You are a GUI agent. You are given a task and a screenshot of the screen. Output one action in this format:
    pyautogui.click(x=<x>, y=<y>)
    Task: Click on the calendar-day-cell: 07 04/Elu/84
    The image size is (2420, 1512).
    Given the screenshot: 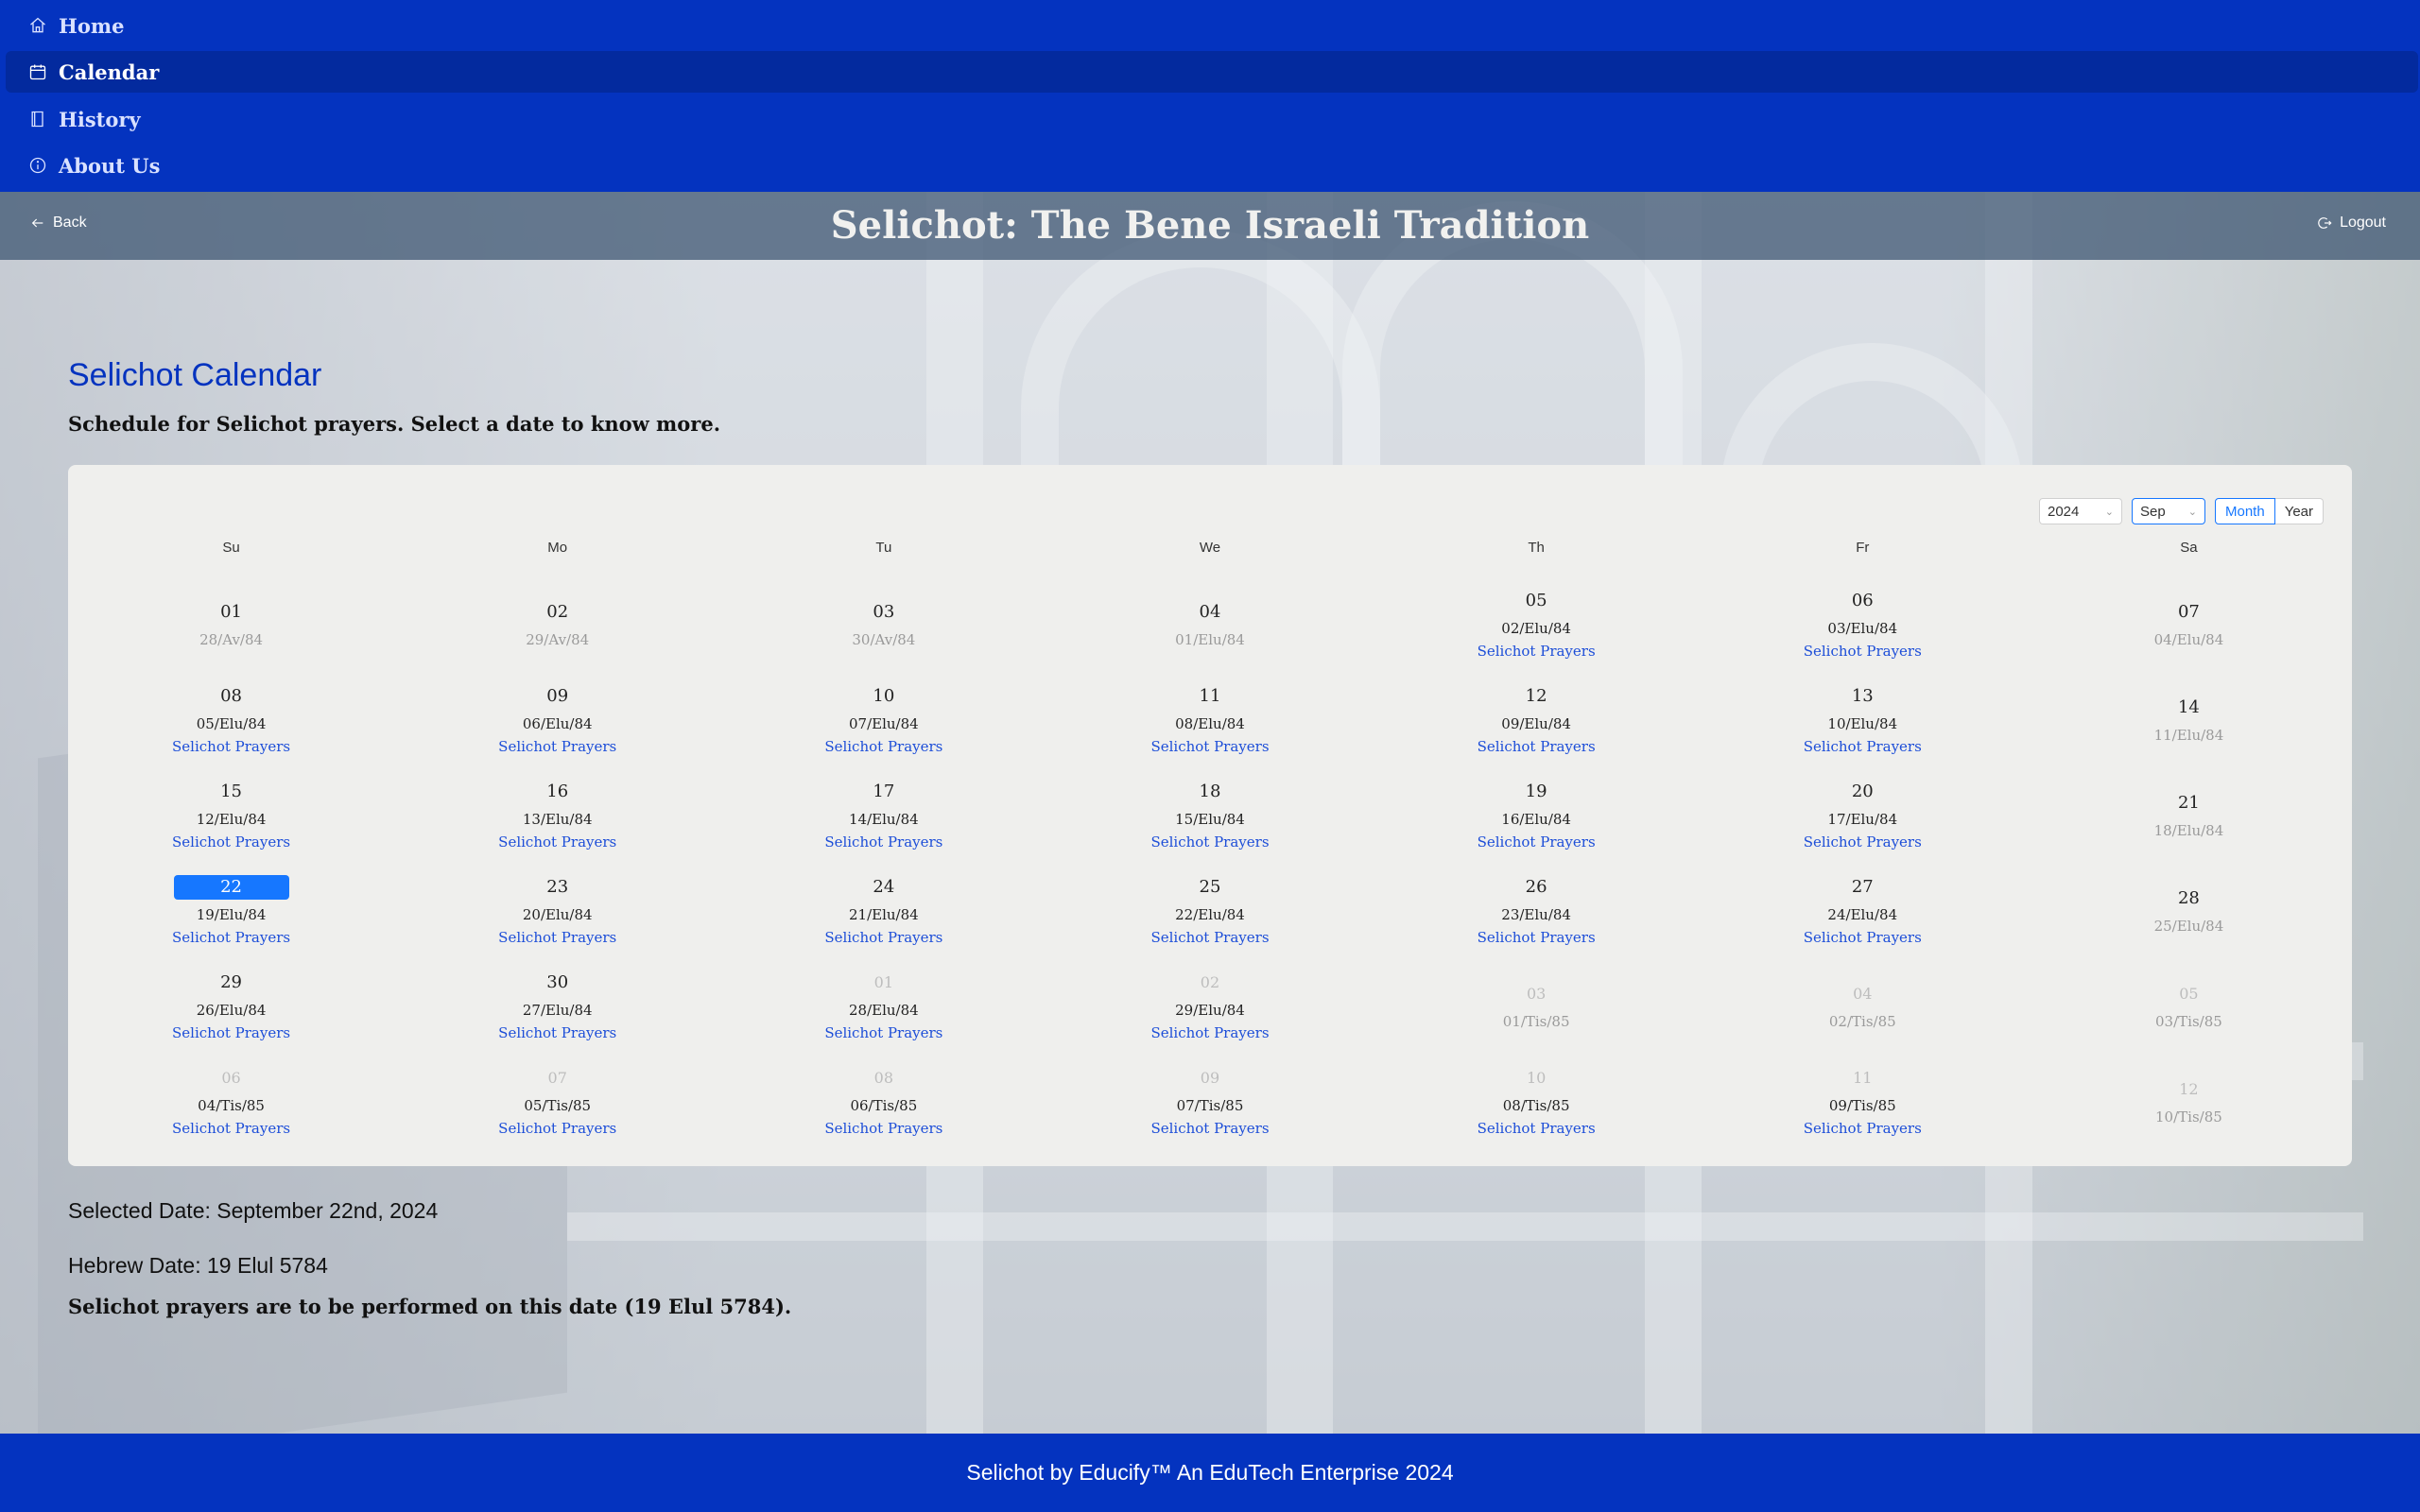 What is the action you would take?
    pyautogui.click(x=2189, y=624)
    